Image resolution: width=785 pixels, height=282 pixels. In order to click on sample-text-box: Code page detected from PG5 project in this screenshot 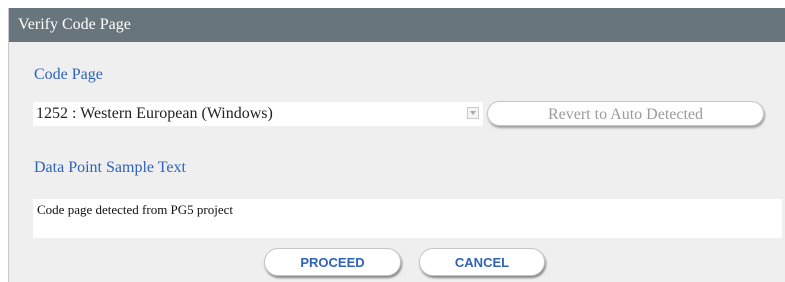, I will do `click(407, 218)`.